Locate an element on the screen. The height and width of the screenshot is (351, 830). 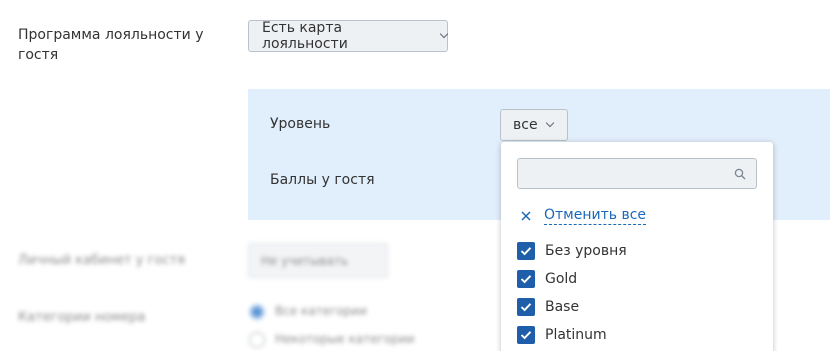
cancel-all-button: Отменить все is located at coordinates (583, 215).